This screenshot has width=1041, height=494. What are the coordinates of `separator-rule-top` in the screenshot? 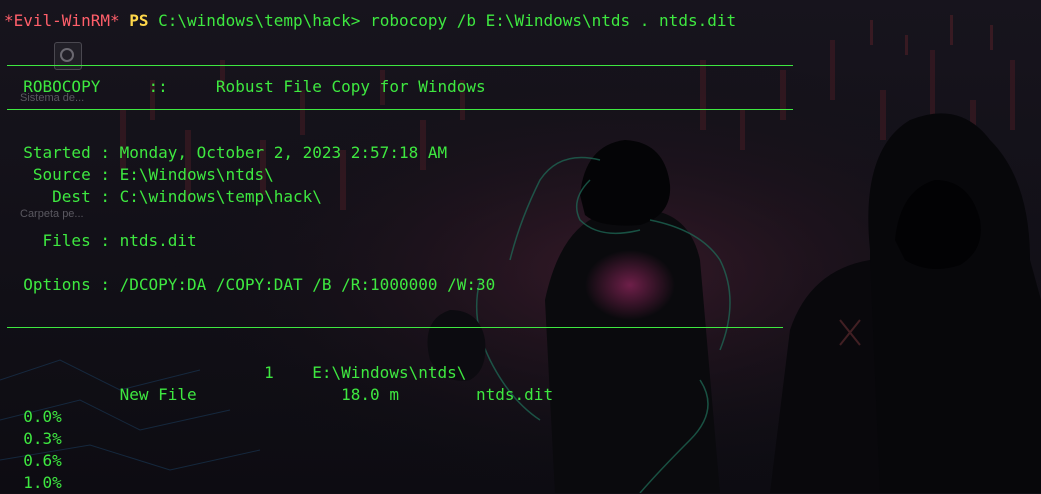 It's located at (400, 65).